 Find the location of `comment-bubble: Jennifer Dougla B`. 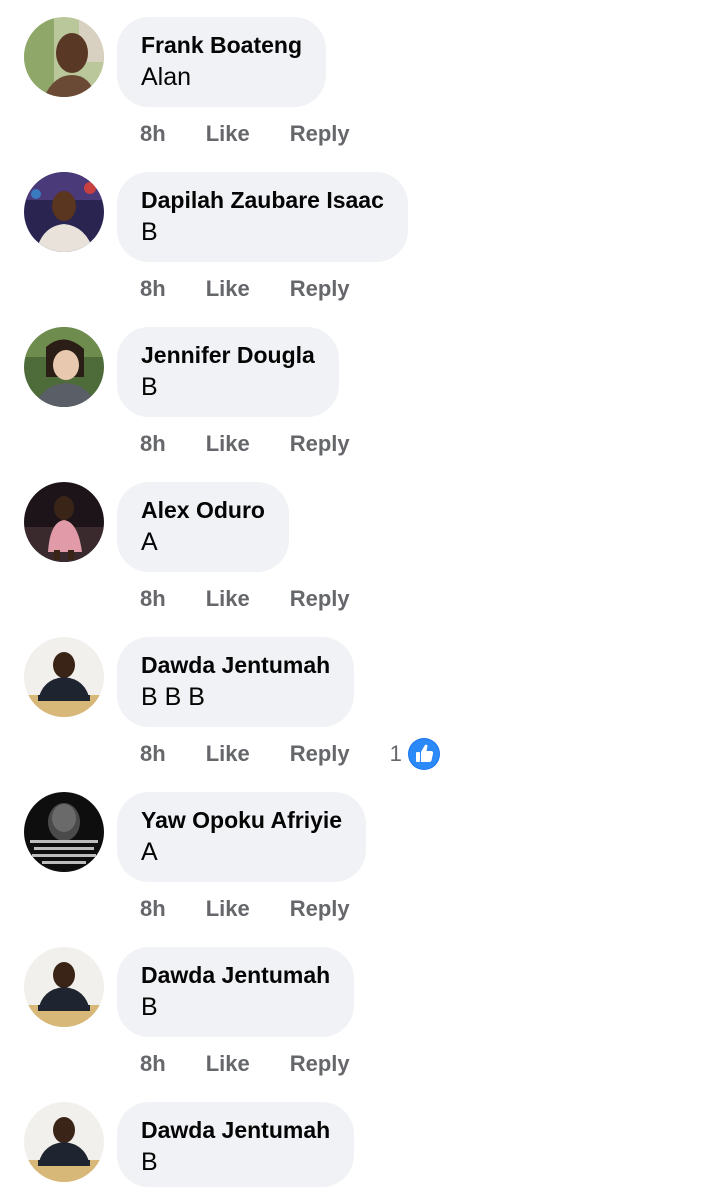

comment-bubble: Jennifer Dougla B is located at coordinates (228, 372).